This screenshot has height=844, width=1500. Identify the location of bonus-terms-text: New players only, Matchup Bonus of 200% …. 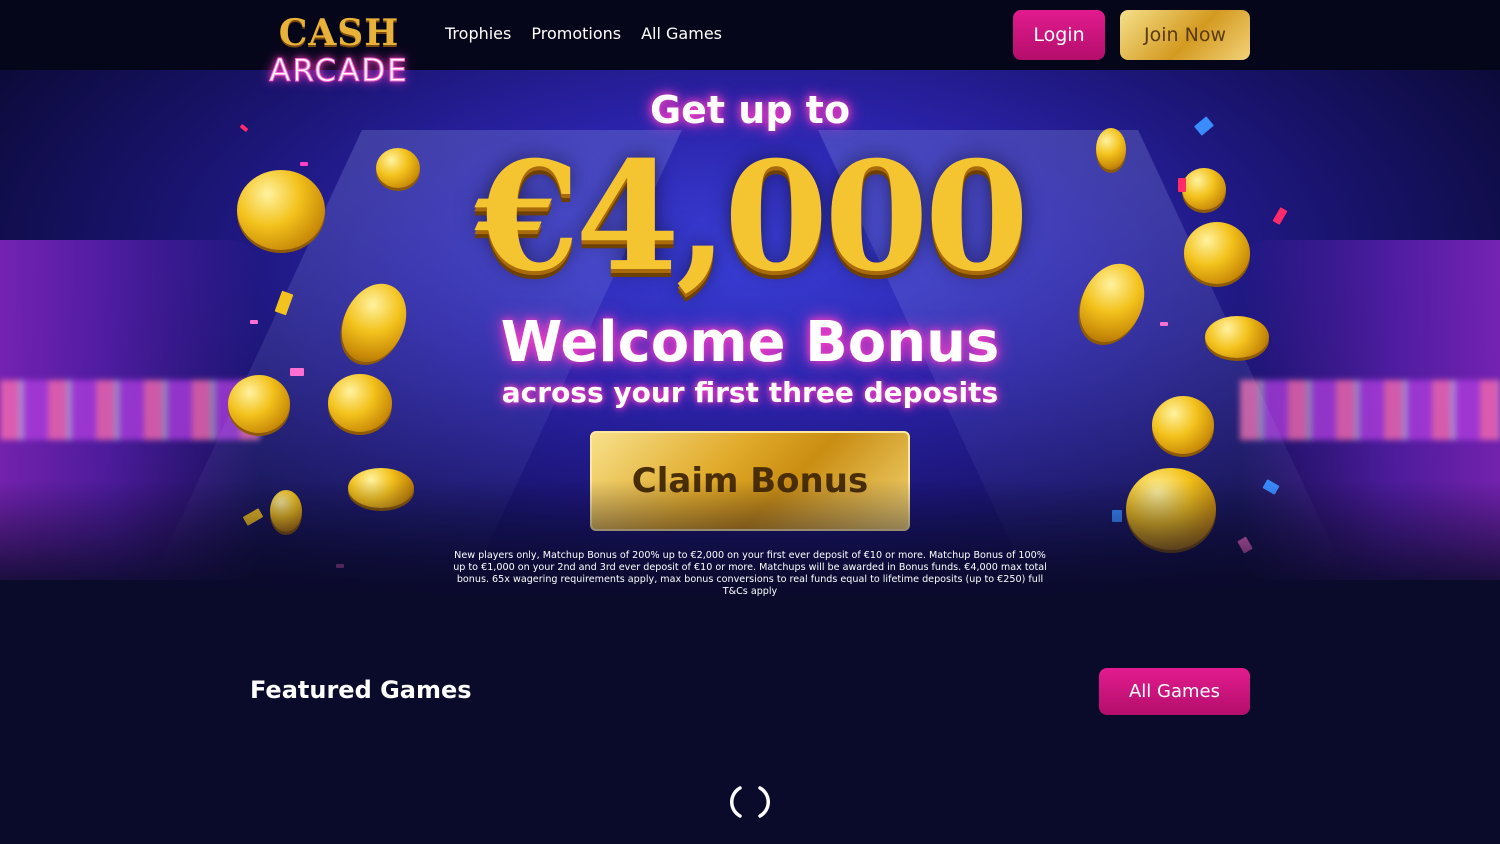
(750, 573).